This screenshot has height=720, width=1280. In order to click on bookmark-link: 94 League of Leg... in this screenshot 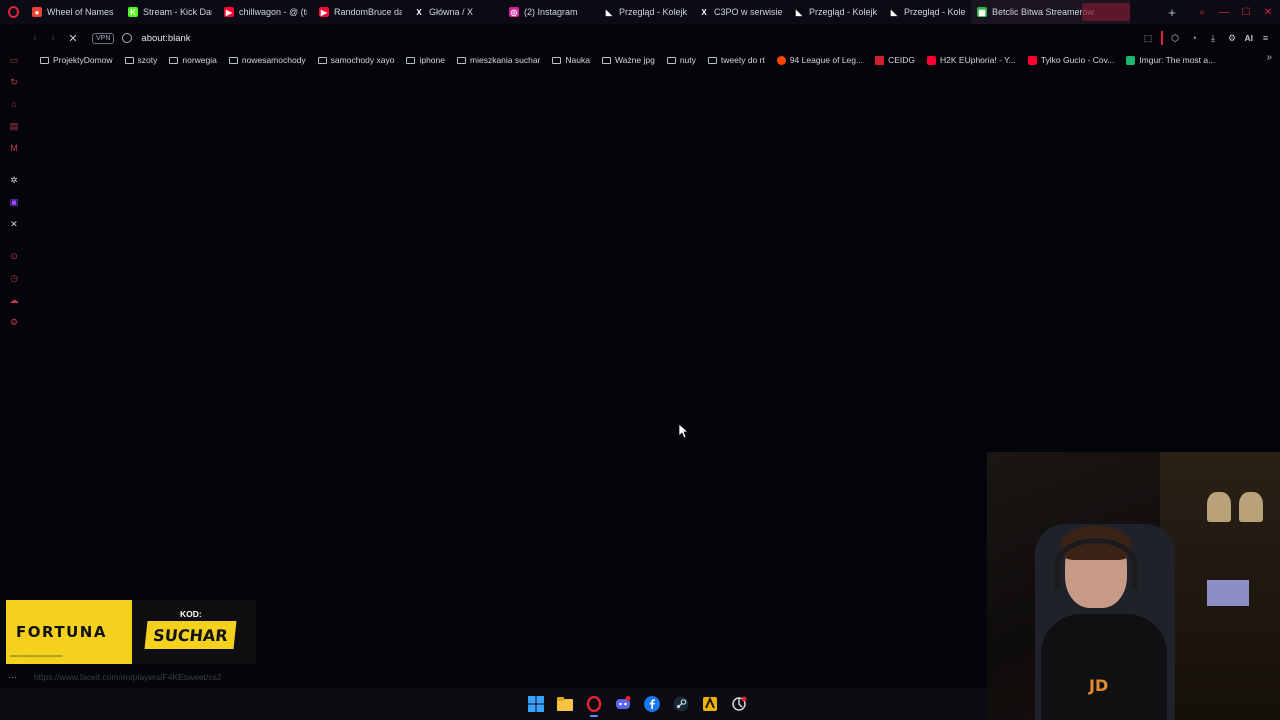, I will do `click(820, 60)`.